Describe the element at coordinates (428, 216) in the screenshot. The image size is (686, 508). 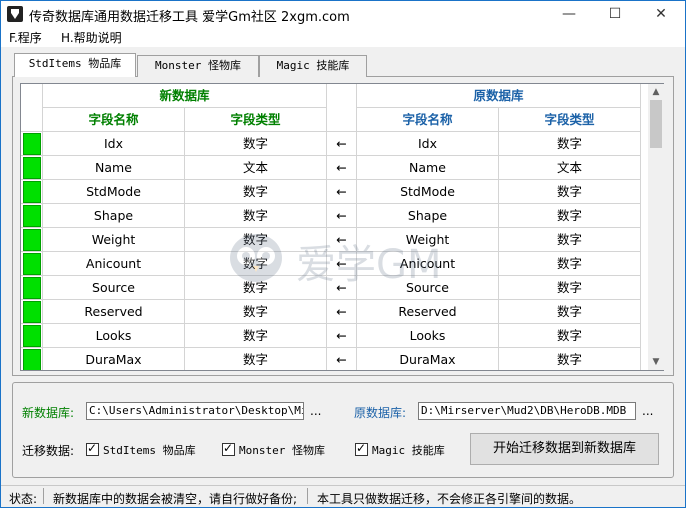
I see `old-field-name-cell: Shape` at that location.